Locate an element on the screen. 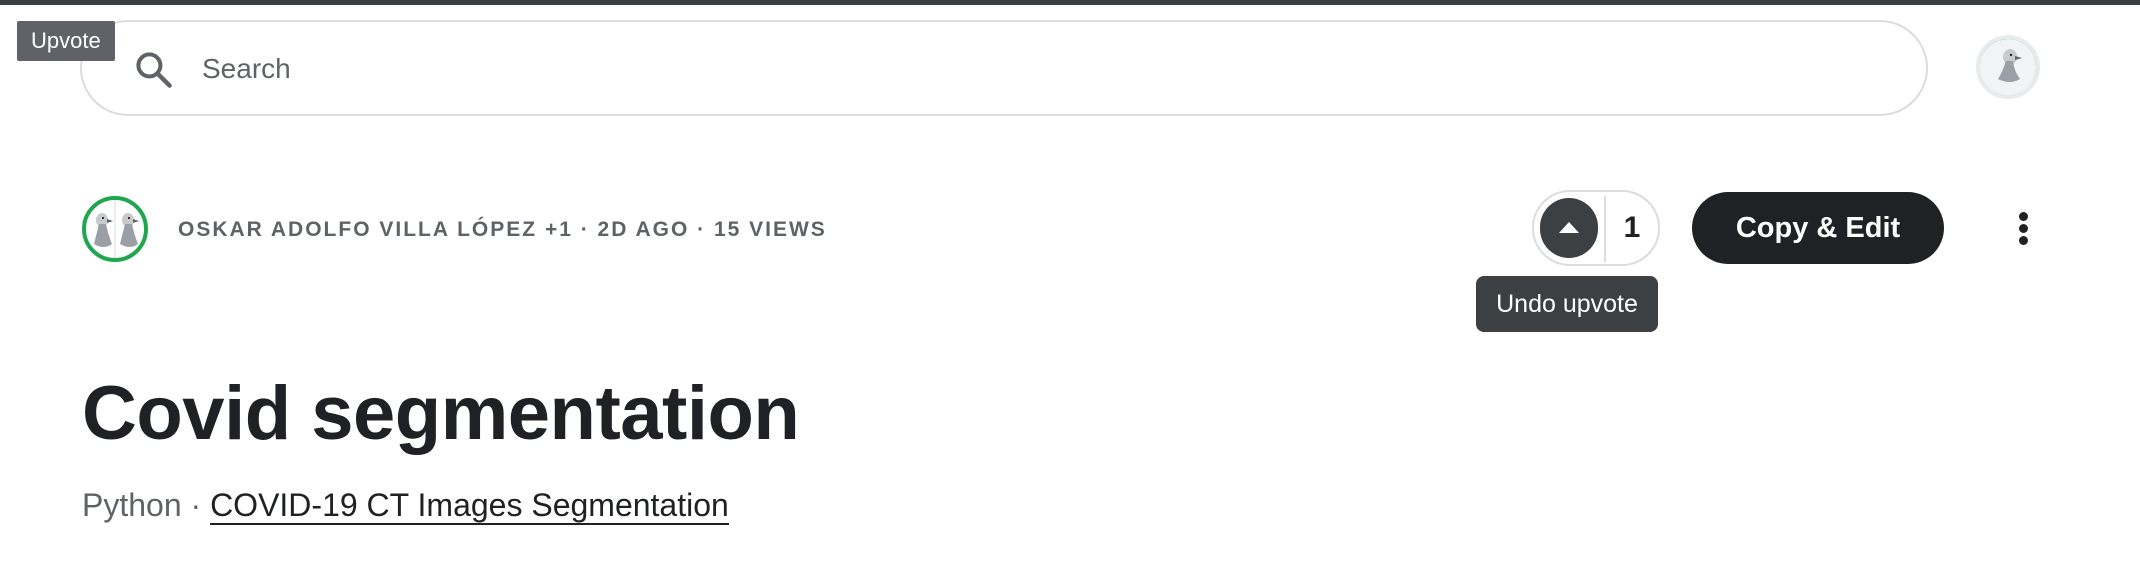 The width and height of the screenshot is (2140, 580). progress-ring is located at coordinates (2008, 67).